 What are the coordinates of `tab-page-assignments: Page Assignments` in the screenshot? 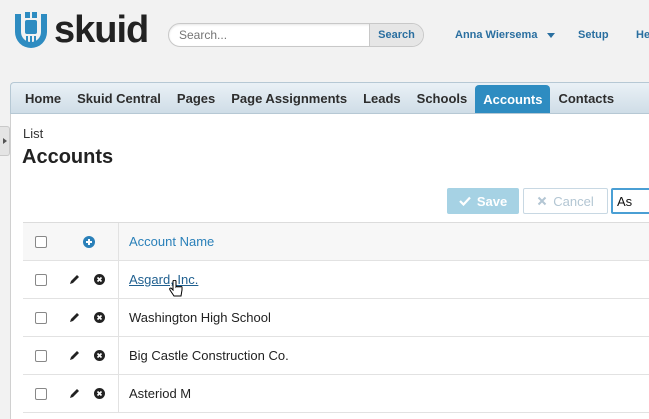 It's located at (289, 98).